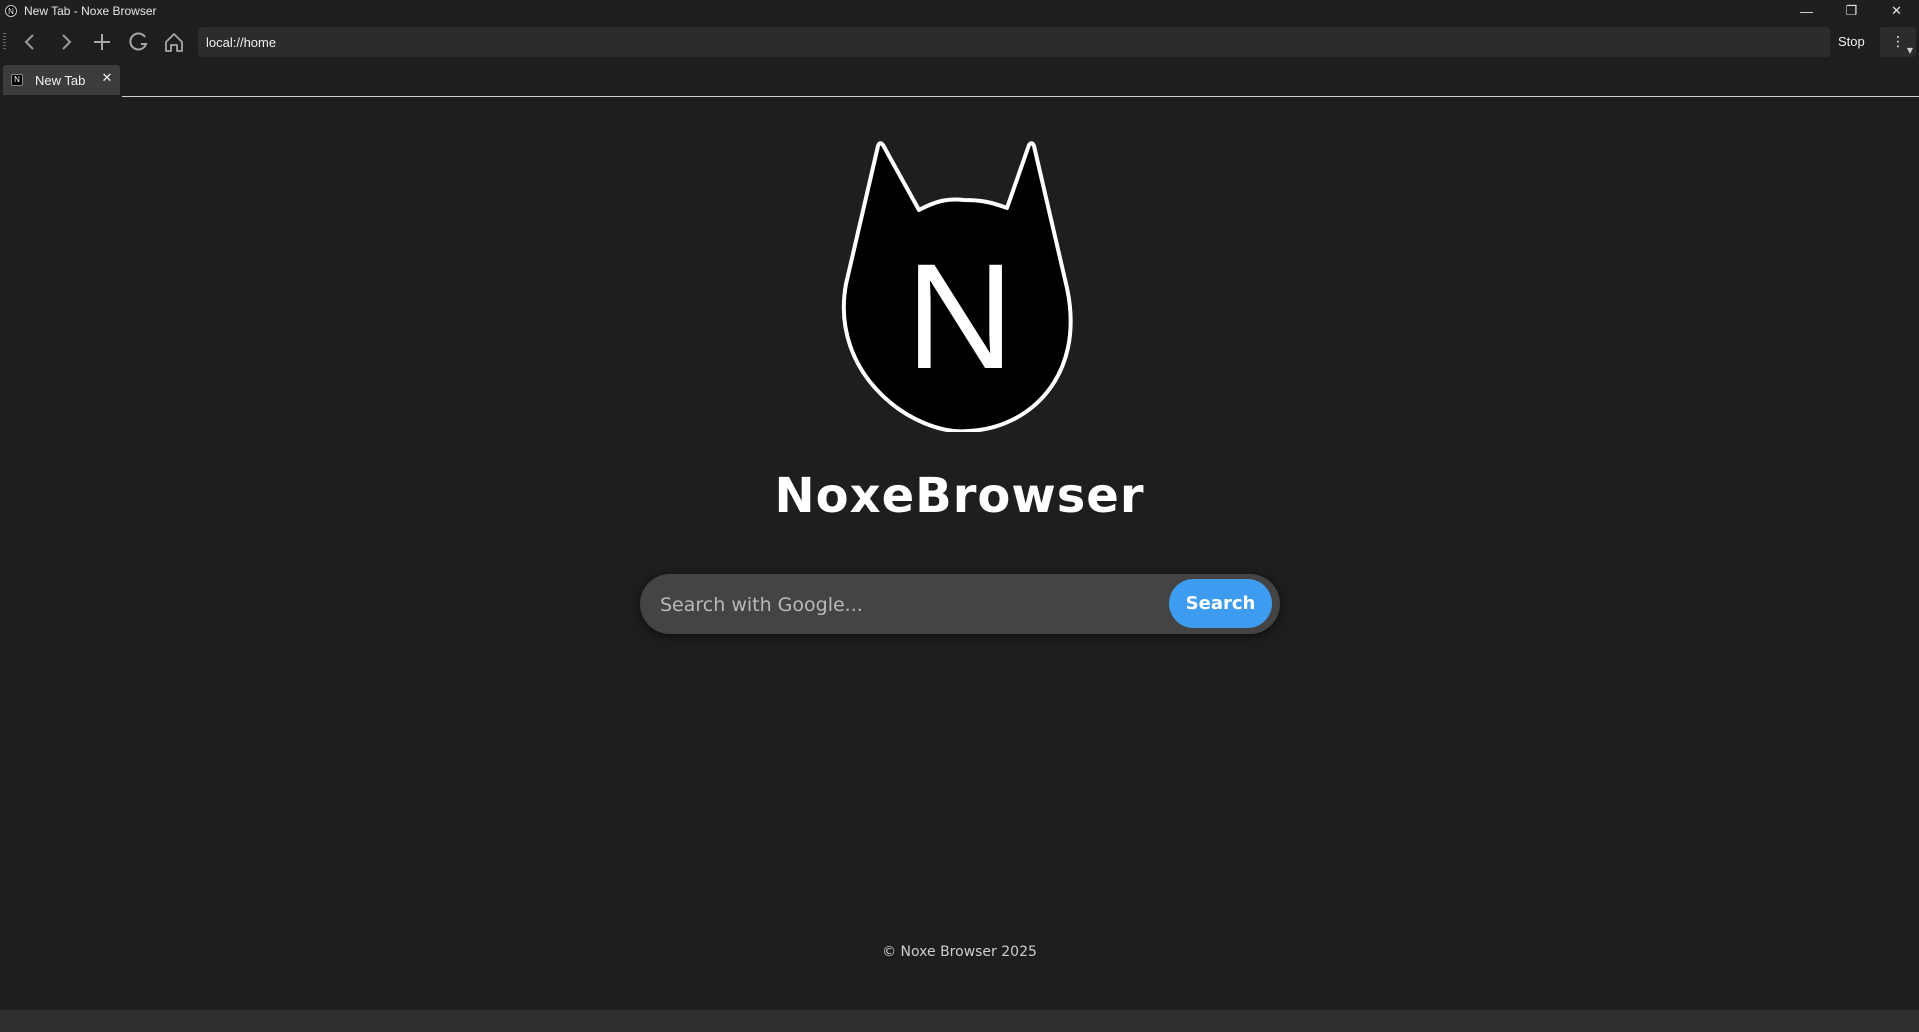 The width and height of the screenshot is (1919, 1032). What do you see at coordinates (959, 952) in the screenshot?
I see `footer-copyright: © Noxe Browser 2025` at bounding box center [959, 952].